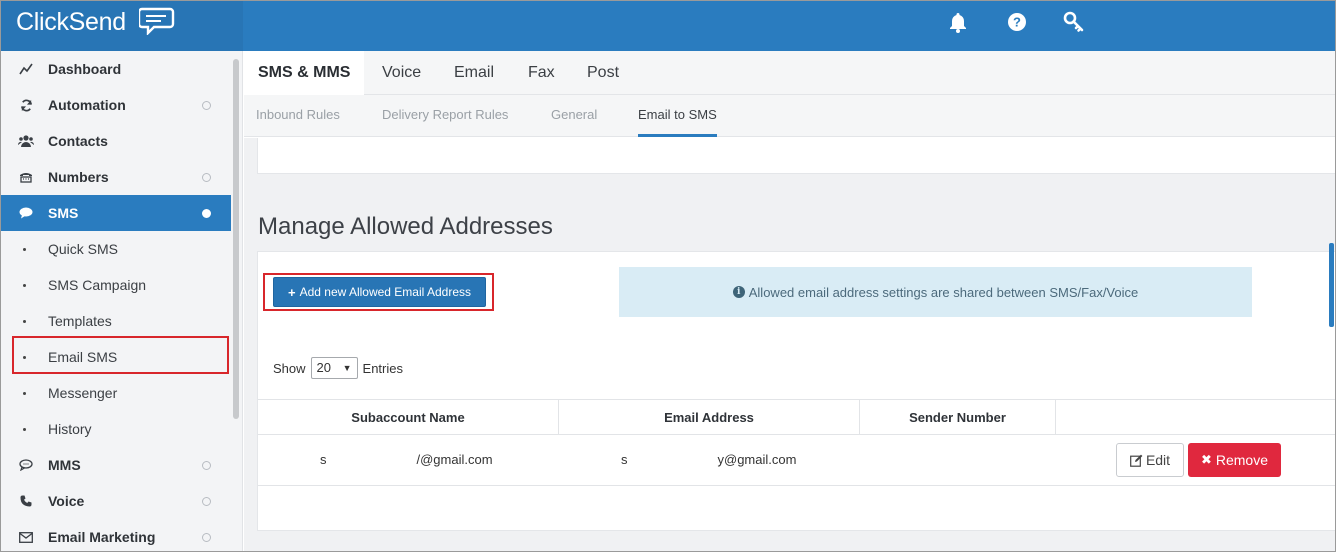 This screenshot has height=552, width=1336. What do you see at coordinates (26, 501) in the screenshot?
I see `phone-icon` at bounding box center [26, 501].